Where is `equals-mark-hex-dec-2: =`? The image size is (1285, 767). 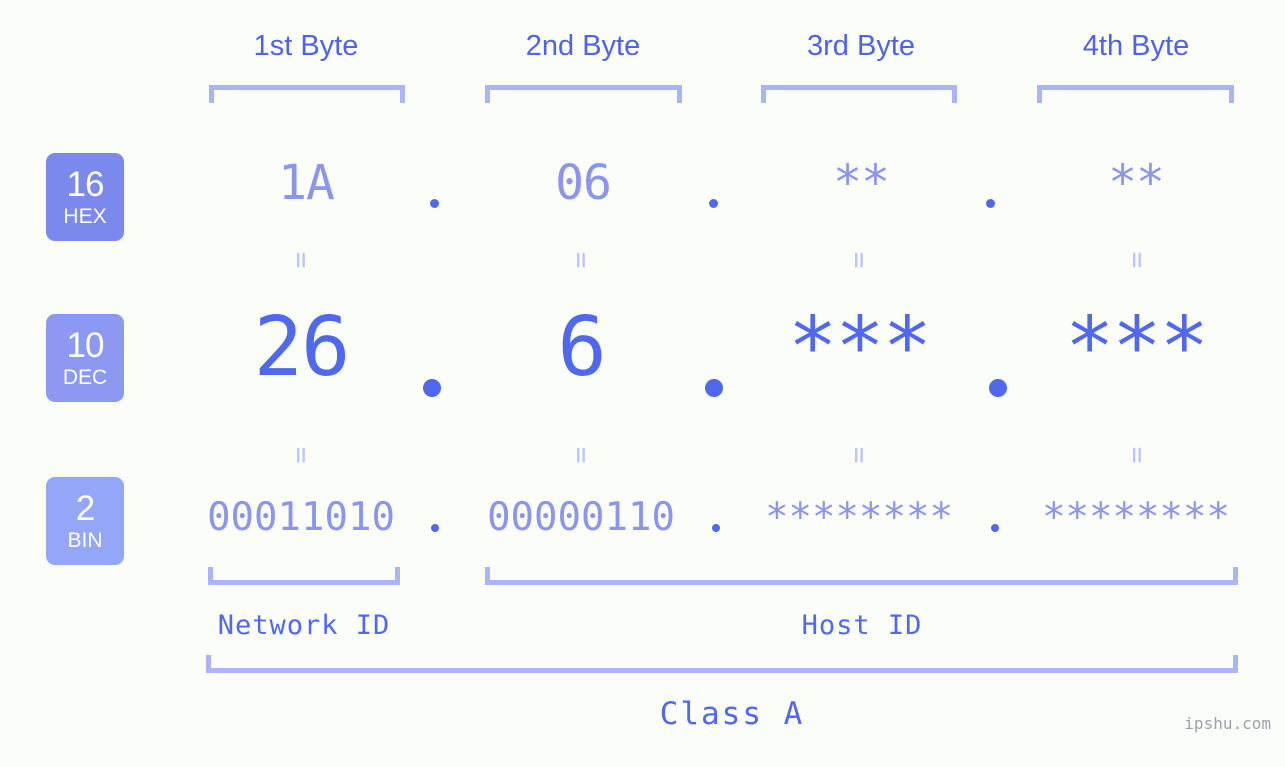
equals-mark-hex-dec-2: = is located at coordinates (581, 260).